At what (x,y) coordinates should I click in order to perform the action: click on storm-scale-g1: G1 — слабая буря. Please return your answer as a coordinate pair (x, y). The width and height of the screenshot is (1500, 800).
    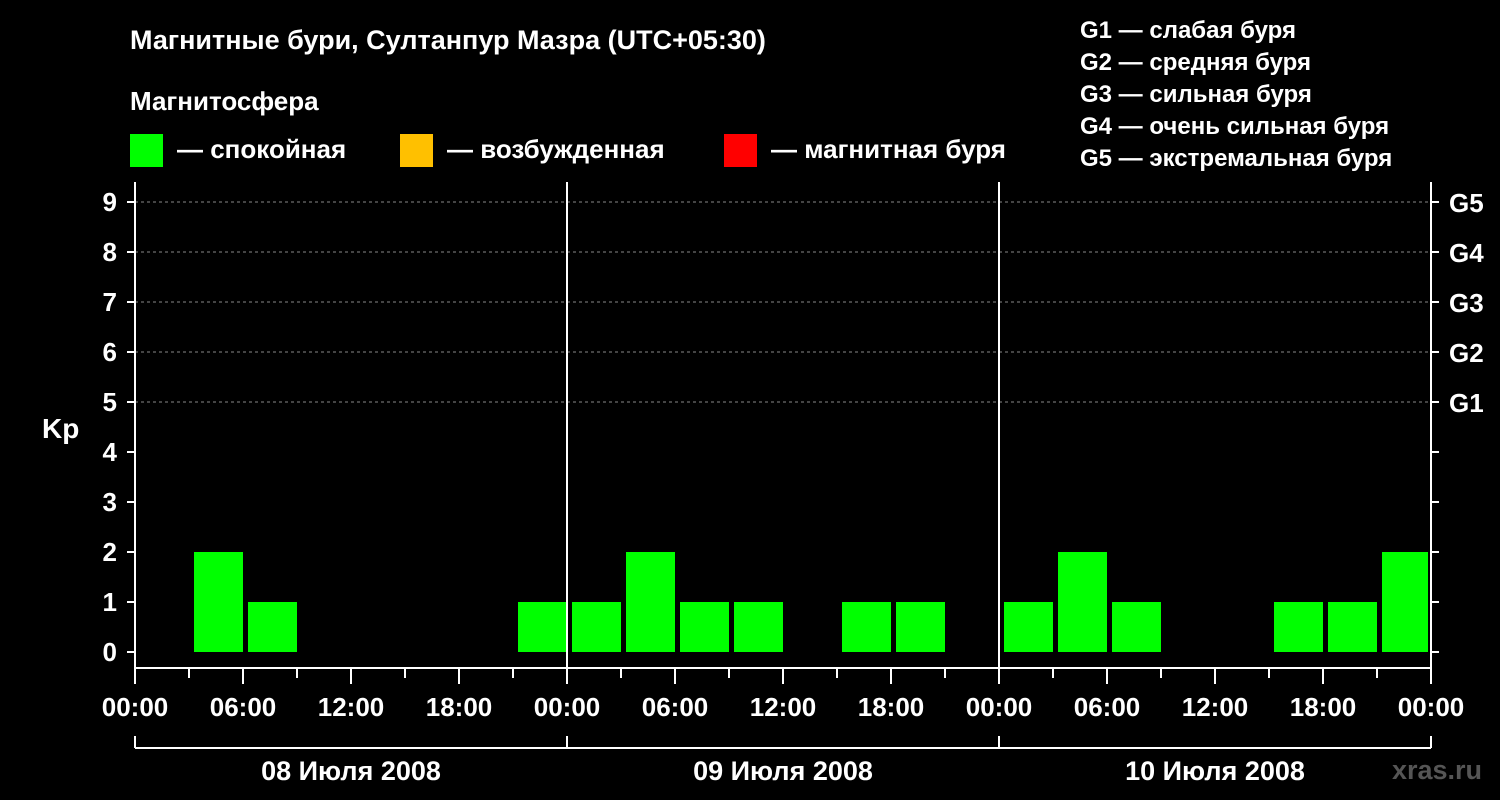
    Looking at the image, I should click on (1188, 30).